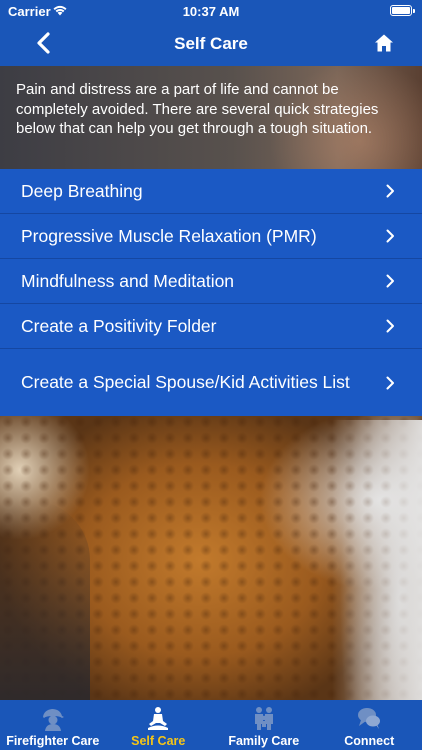  I want to click on list-item-deep-breathing: Deep Breathing, so click(211, 191).